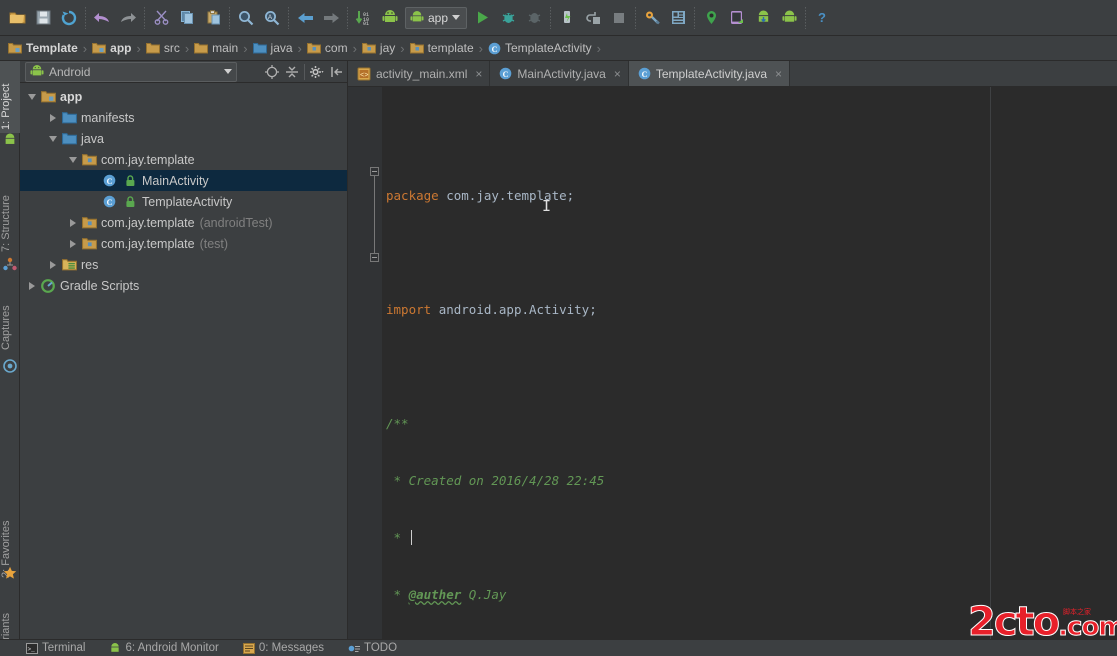 Image resolution: width=1117 pixels, height=656 pixels. What do you see at coordinates (822, 18) in the screenshot?
I see `help-icon: ?` at bounding box center [822, 18].